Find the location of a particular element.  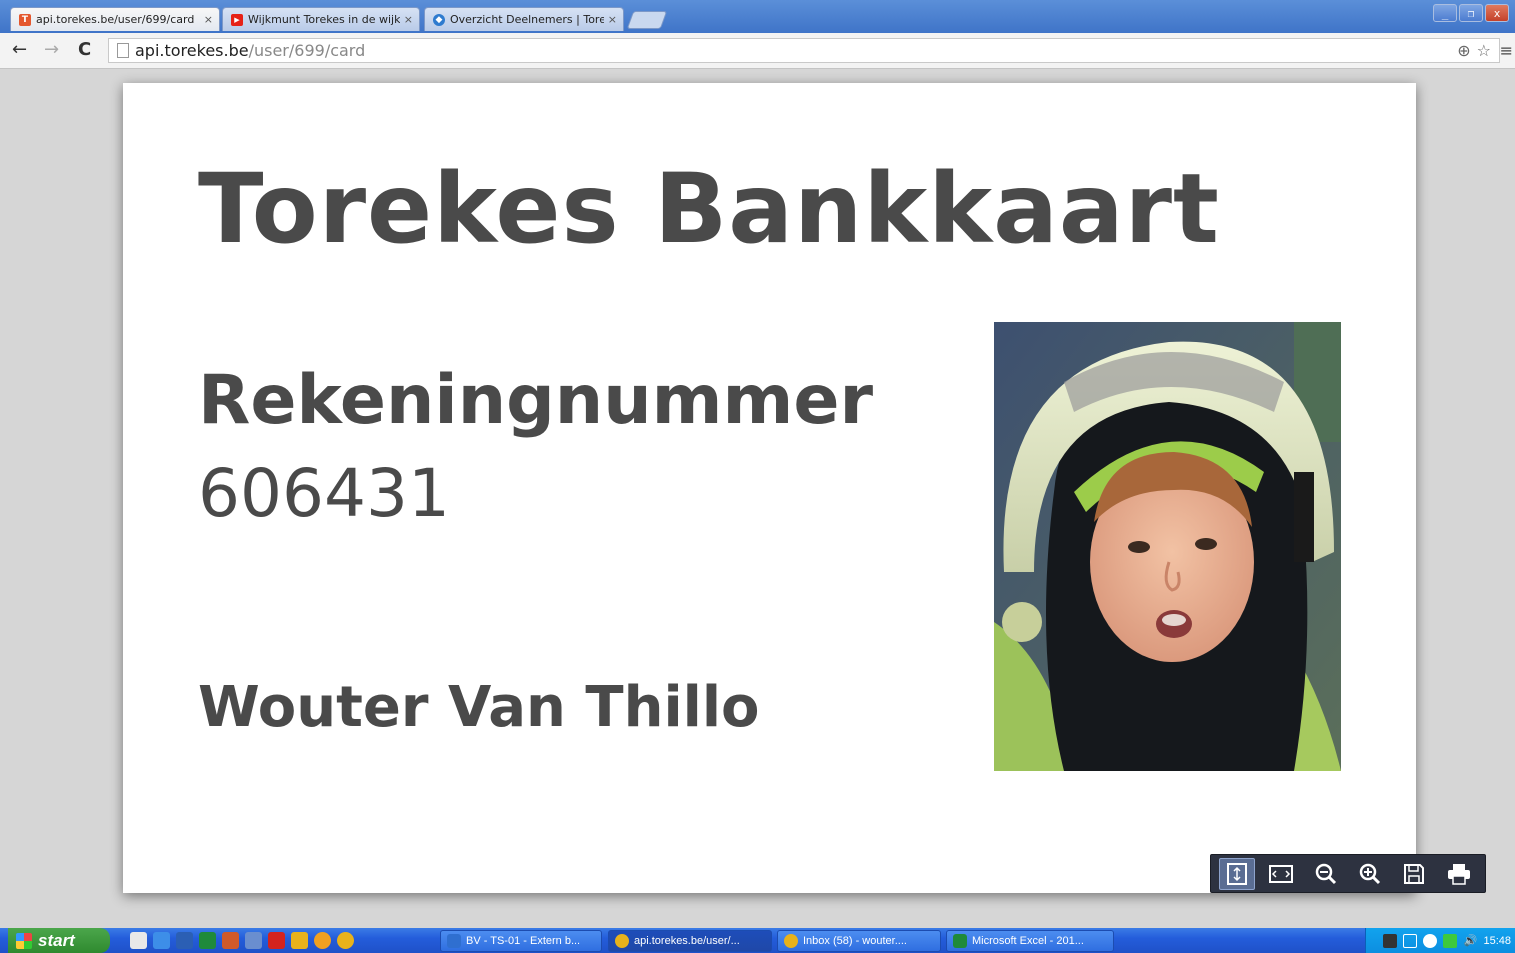

fit-page-icon is located at coordinates (1237, 873).